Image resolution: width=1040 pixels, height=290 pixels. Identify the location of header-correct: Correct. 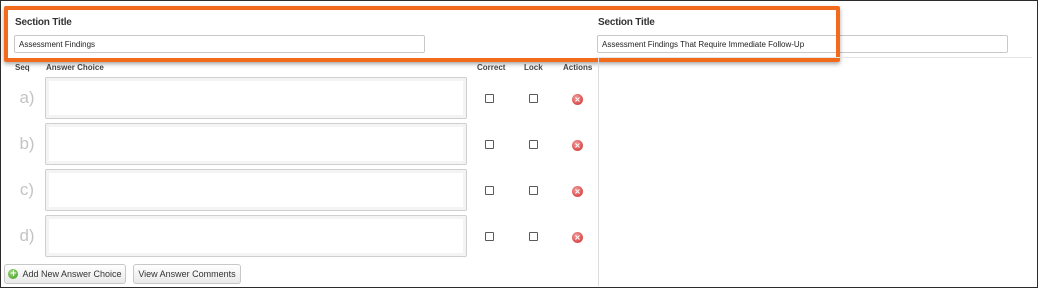
(491, 67).